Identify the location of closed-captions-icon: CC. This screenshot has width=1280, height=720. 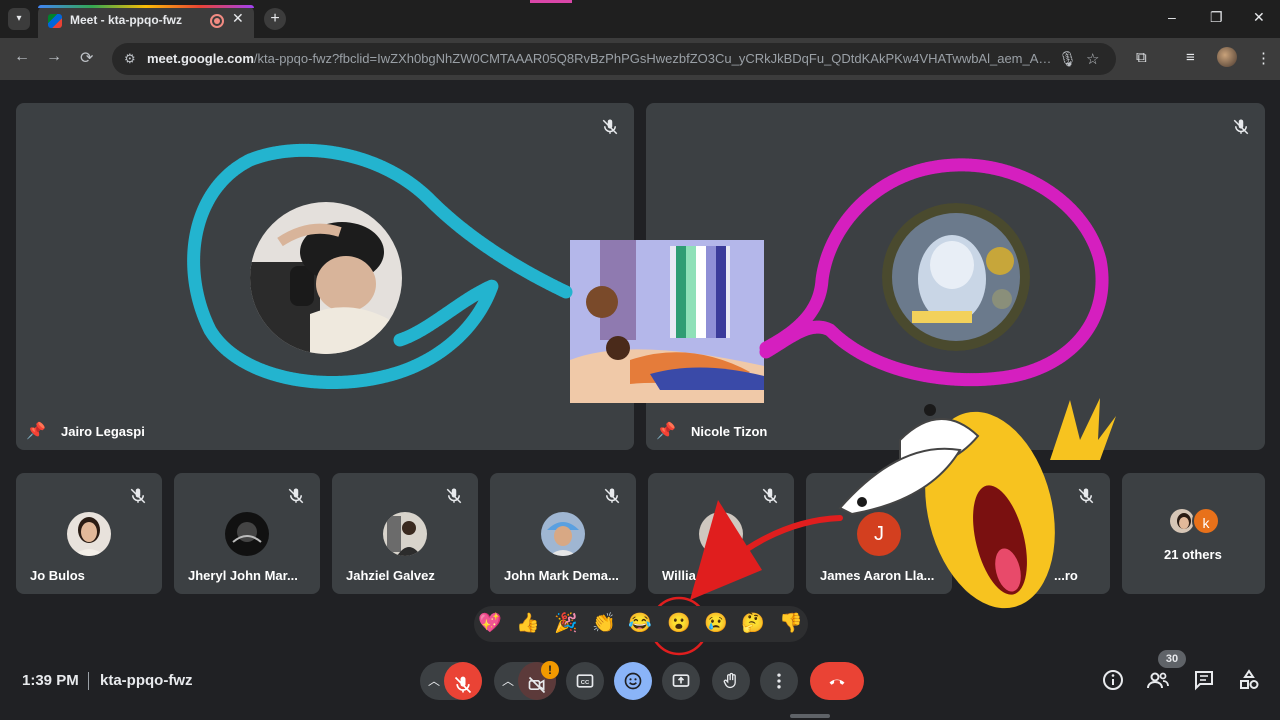
(585, 681).